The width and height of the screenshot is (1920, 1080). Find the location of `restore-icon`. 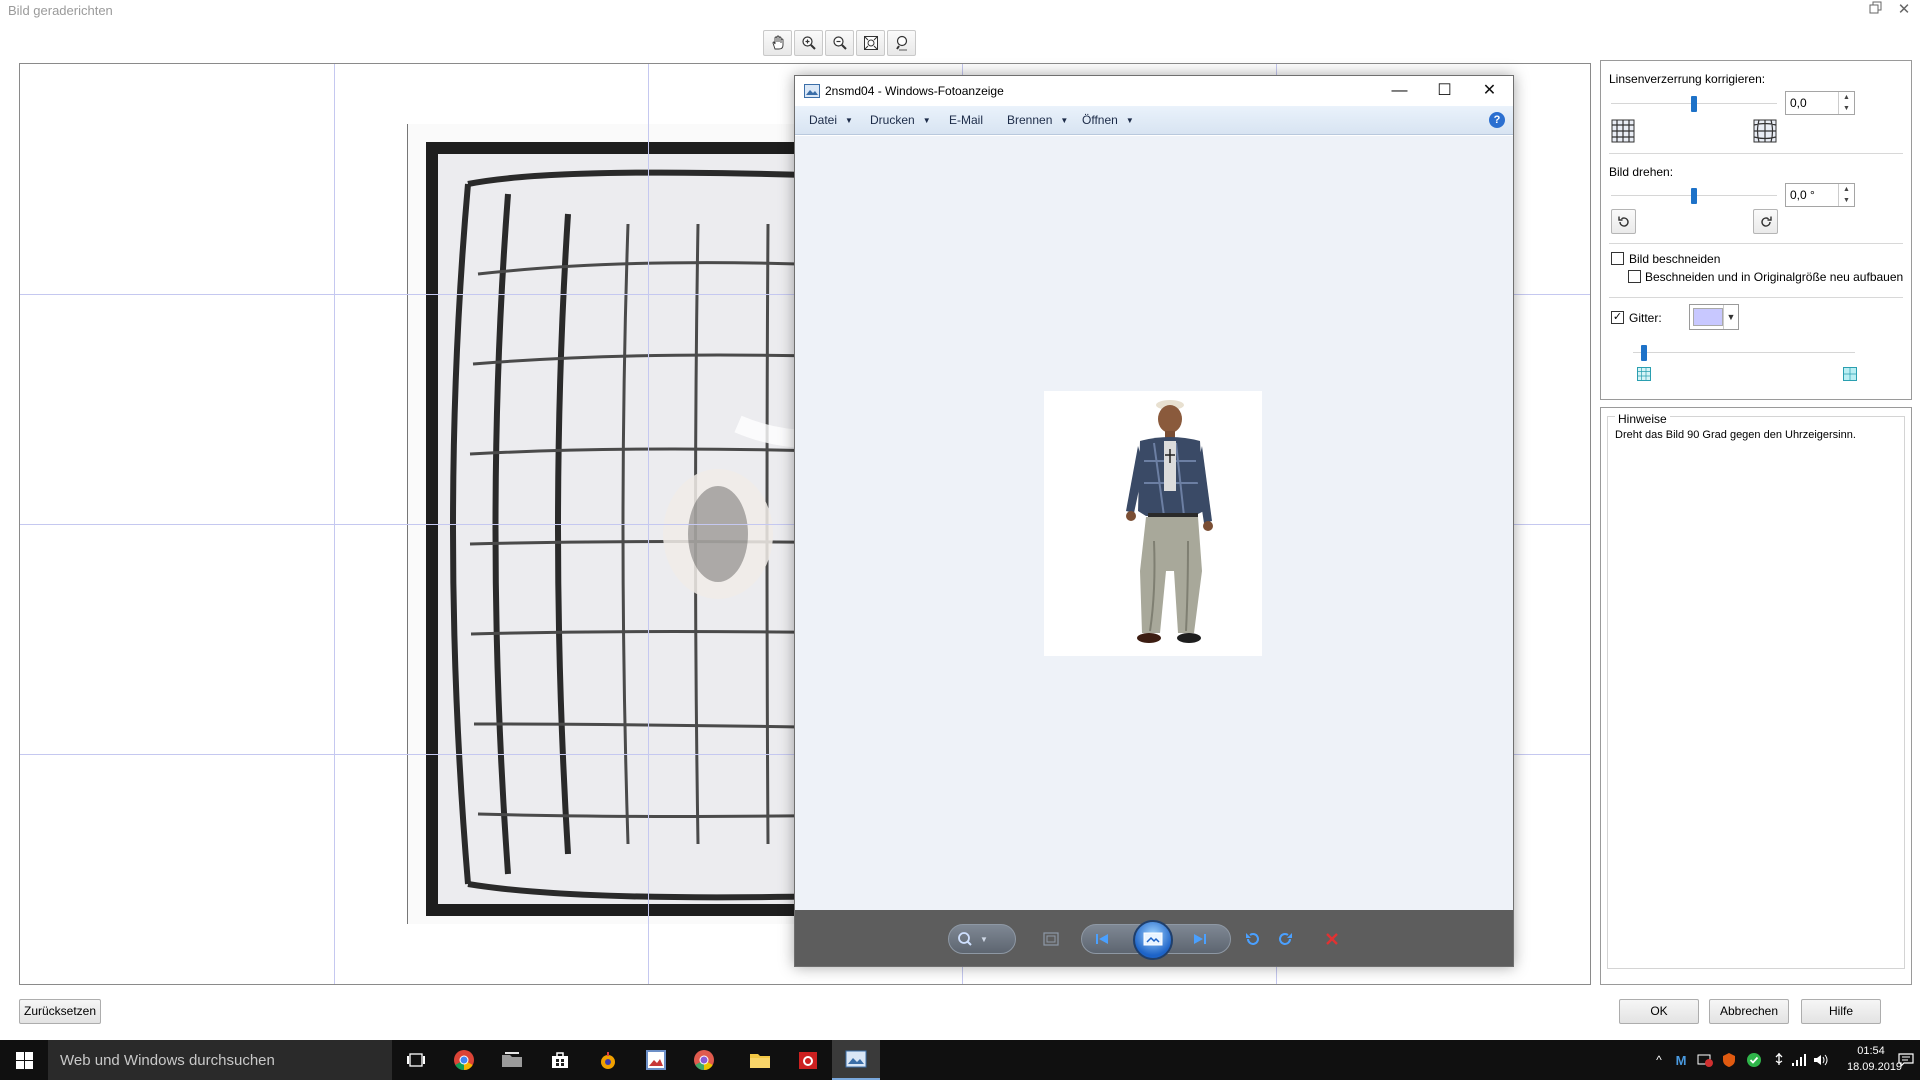

restore-icon is located at coordinates (1875, 10).